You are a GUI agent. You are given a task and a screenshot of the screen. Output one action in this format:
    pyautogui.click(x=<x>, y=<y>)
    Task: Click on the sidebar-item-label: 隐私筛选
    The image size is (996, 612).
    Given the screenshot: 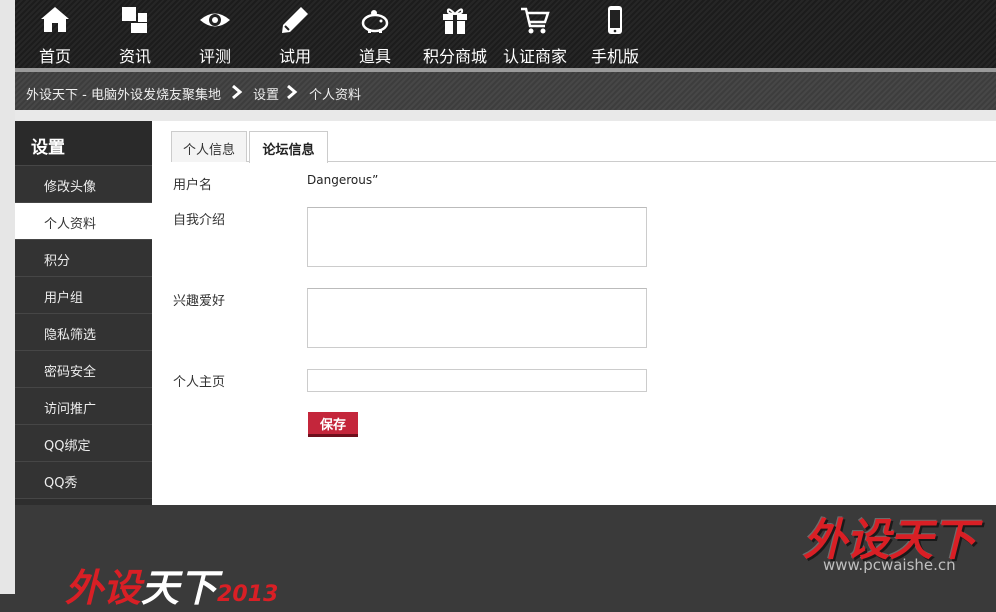 What is the action you would take?
    pyautogui.click(x=70, y=335)
    